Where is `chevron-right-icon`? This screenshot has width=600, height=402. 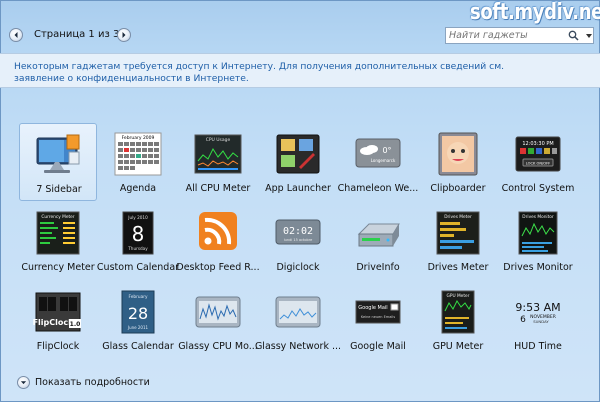
chevron-right-icon is located at coordinates (124, 35).